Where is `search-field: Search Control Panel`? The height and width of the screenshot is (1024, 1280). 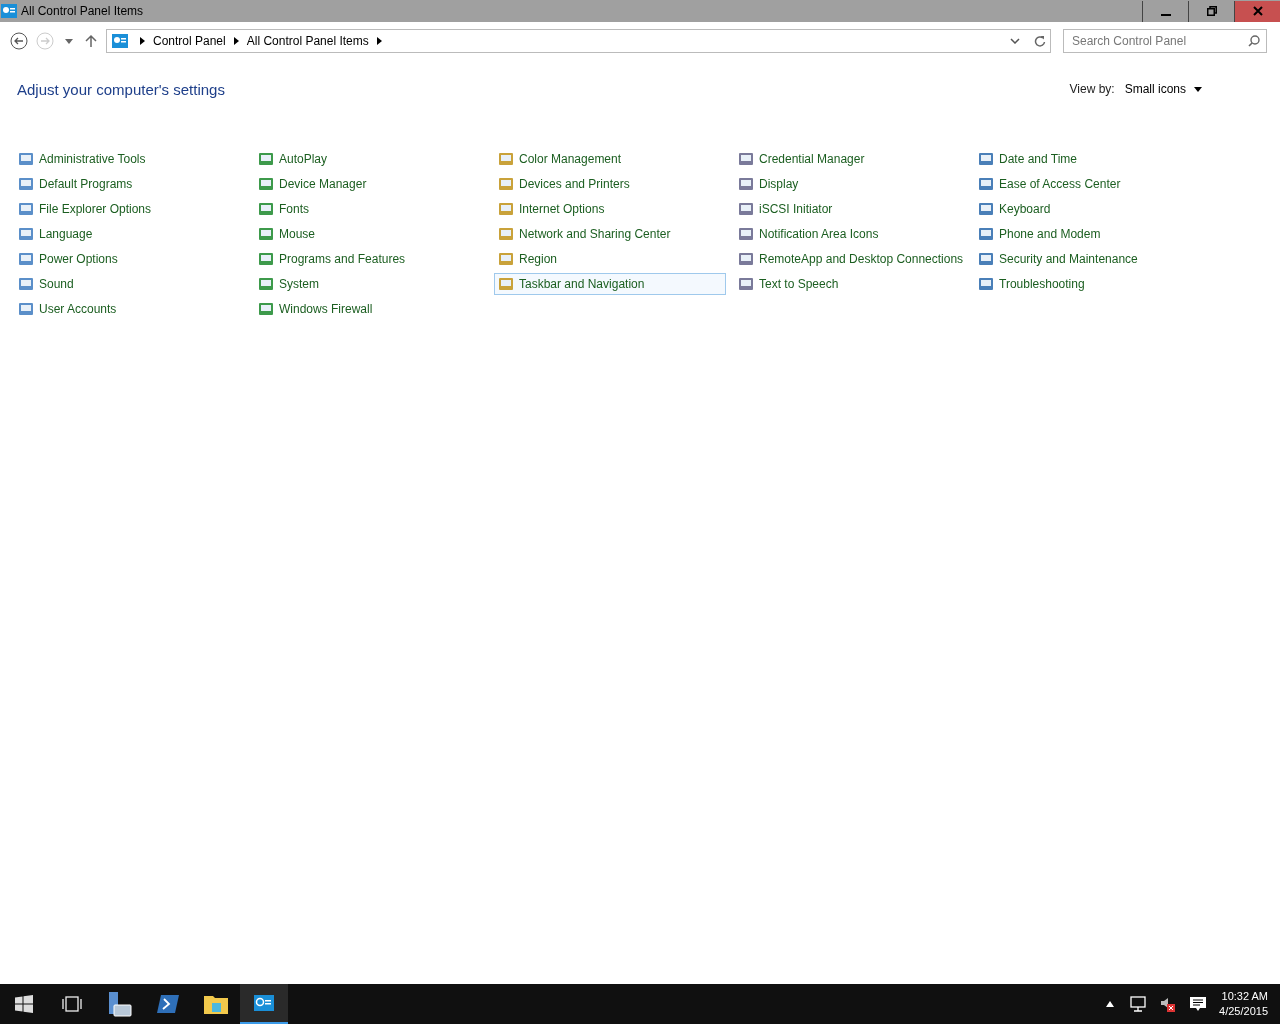
search-field: Search Control Panel is located at coordinates (1165, 41).